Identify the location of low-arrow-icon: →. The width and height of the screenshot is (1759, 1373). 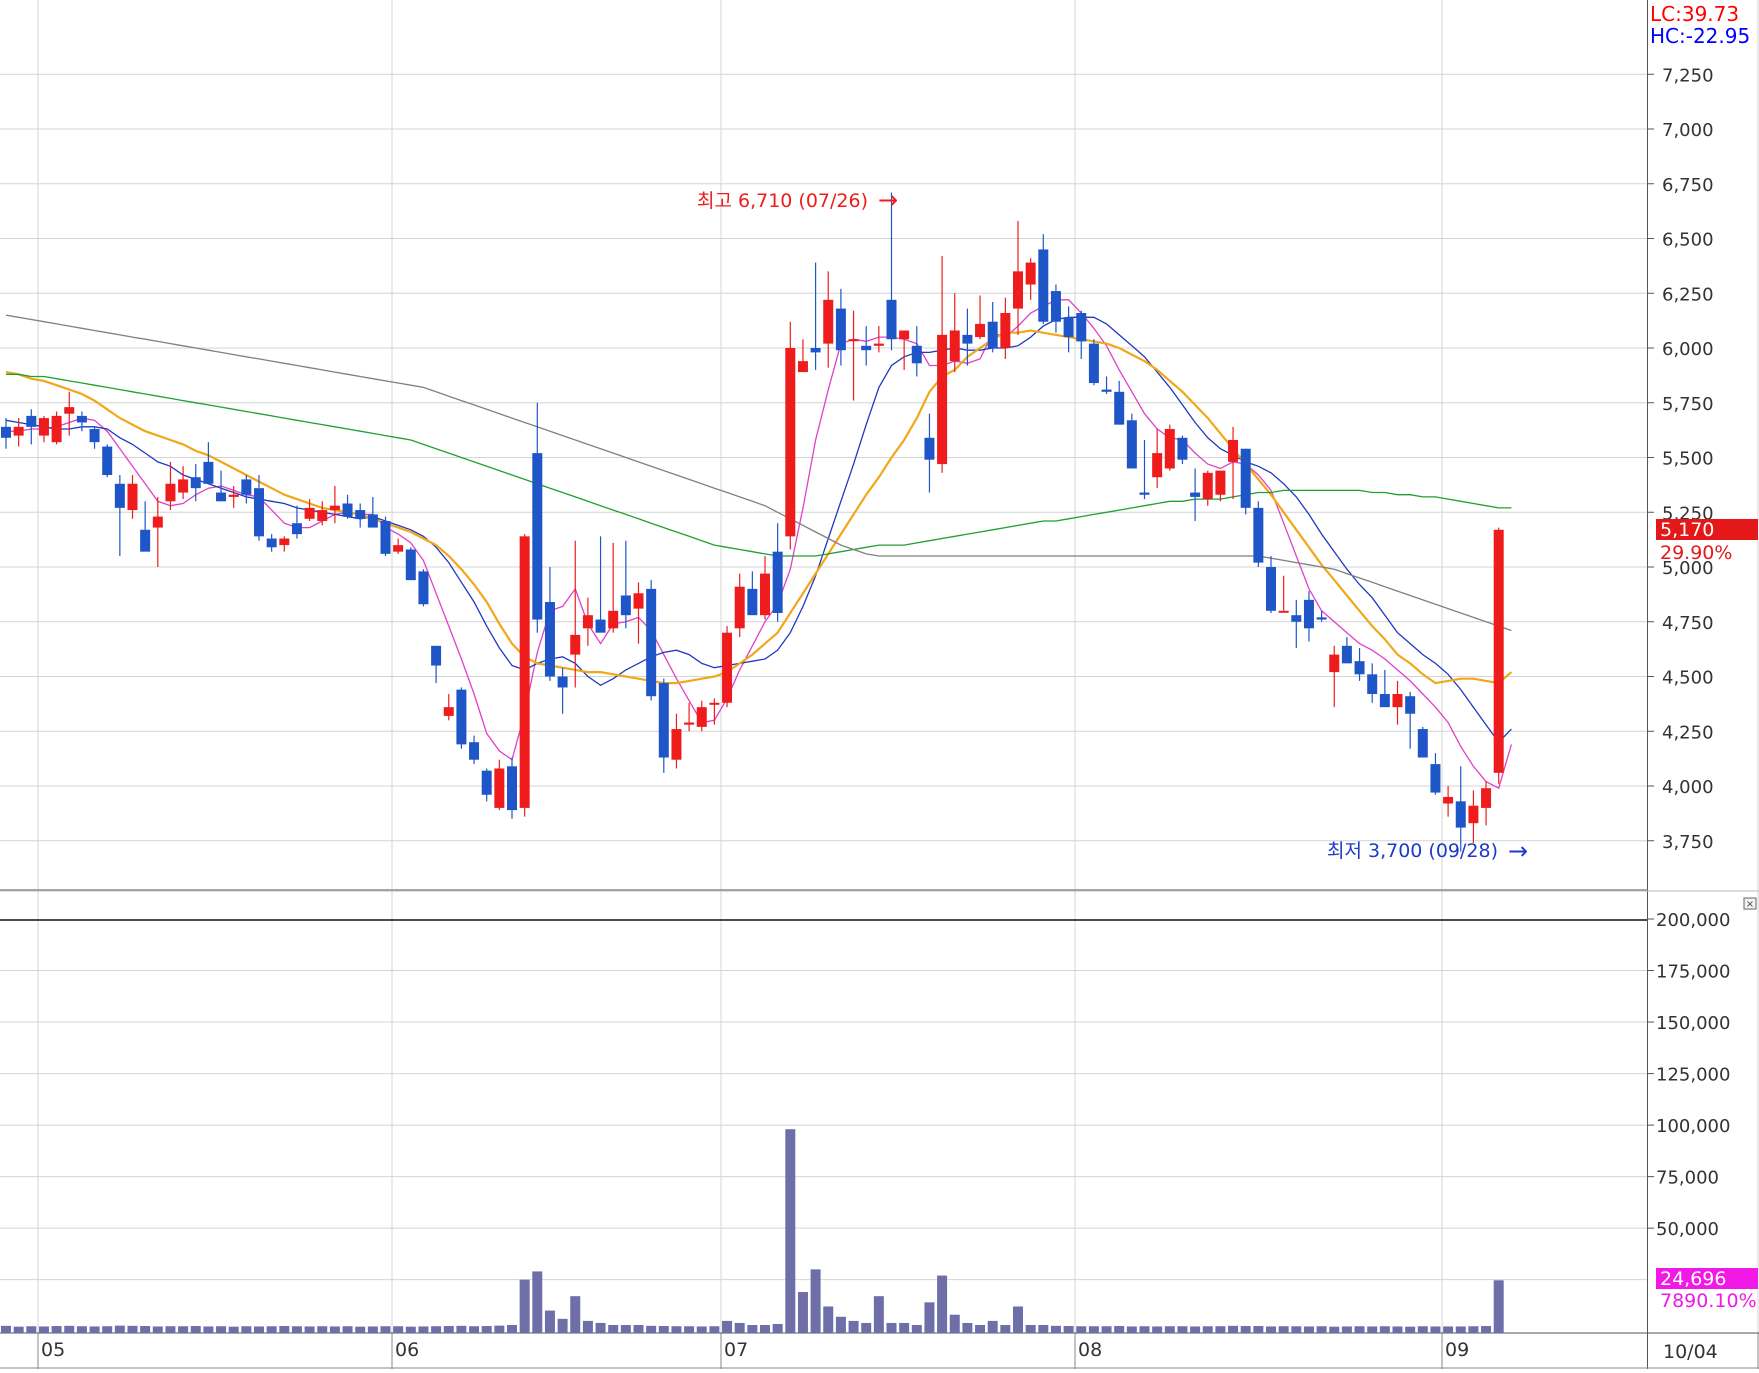
(1518, 851).